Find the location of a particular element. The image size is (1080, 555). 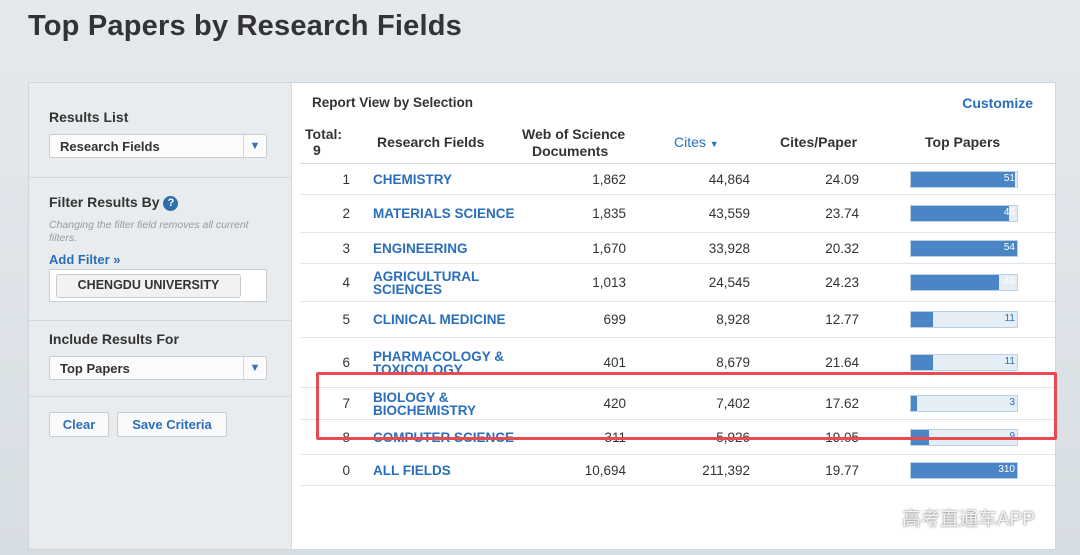

cites-cell: 8,928 is located at coordinates (688, 319).